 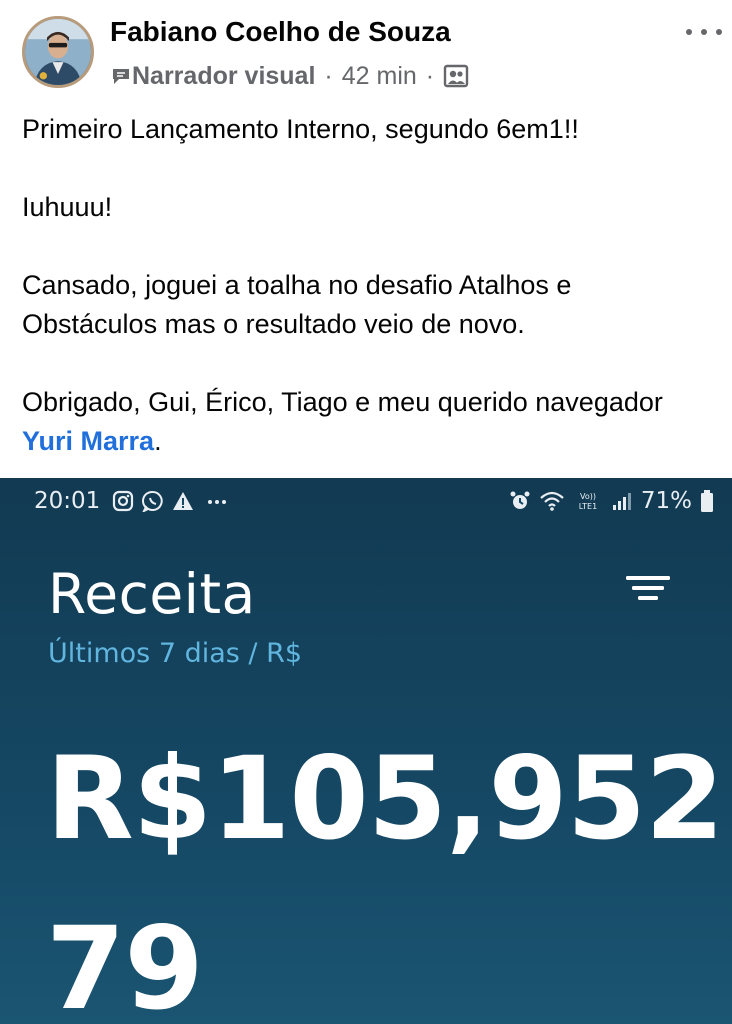 I want to click on wifi-icon, so click(x=552, y=501).